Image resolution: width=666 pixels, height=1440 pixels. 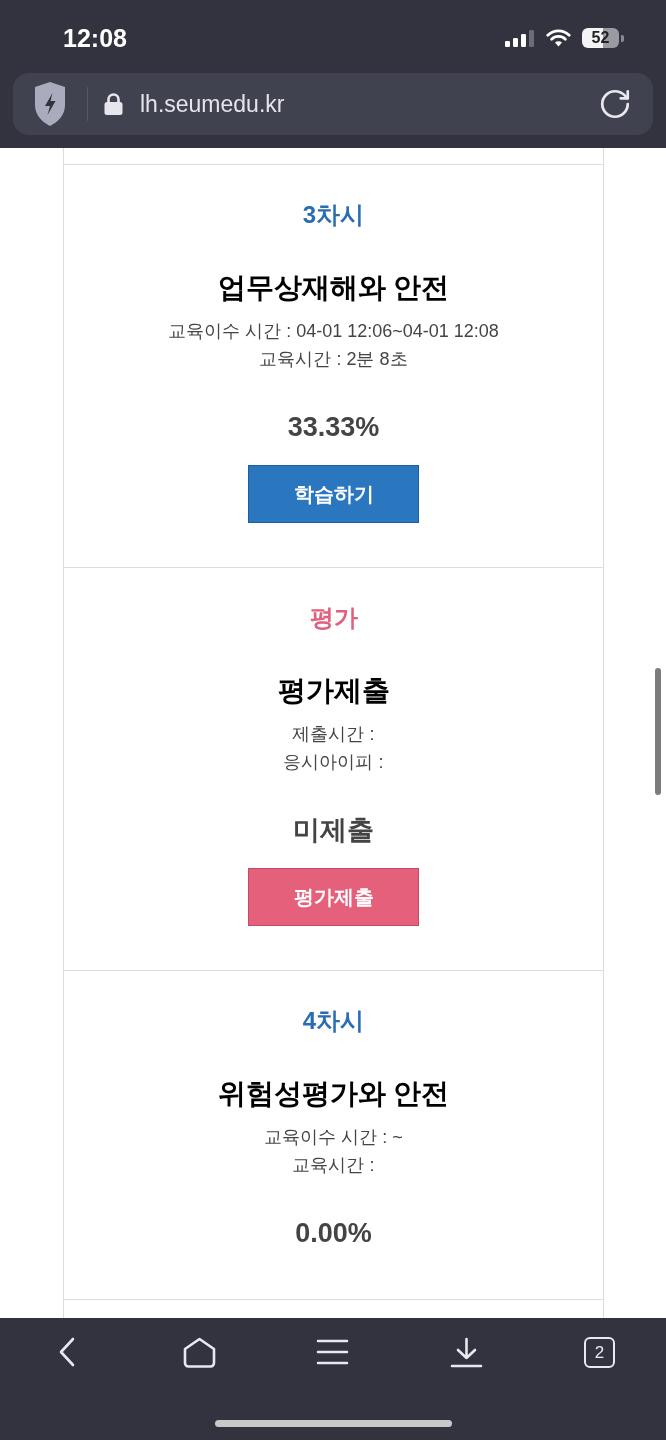 What do you see at coordinates (333, 734) in the screenshot?
I see `detail-line: 제출시간 :` at bounding box center [333, 734].